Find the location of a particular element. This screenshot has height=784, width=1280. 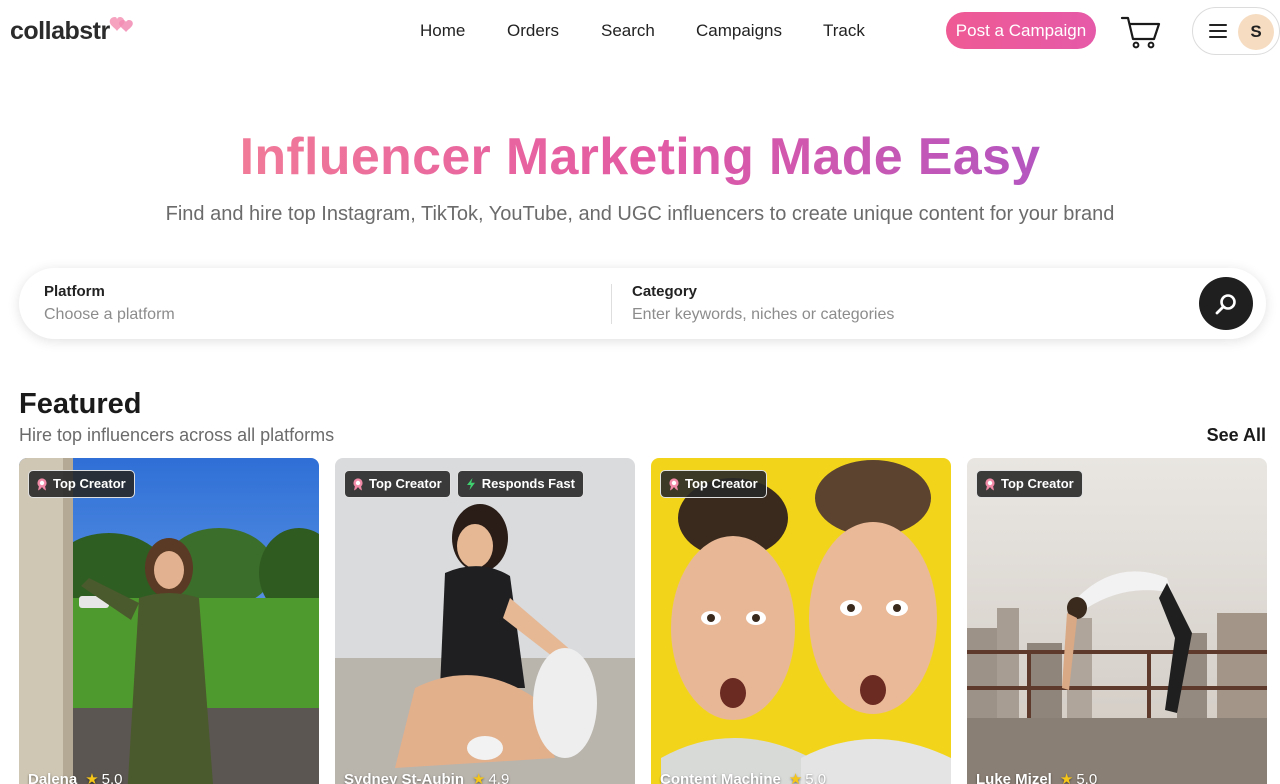

menu-icon is located at coordinates (1218, 31).